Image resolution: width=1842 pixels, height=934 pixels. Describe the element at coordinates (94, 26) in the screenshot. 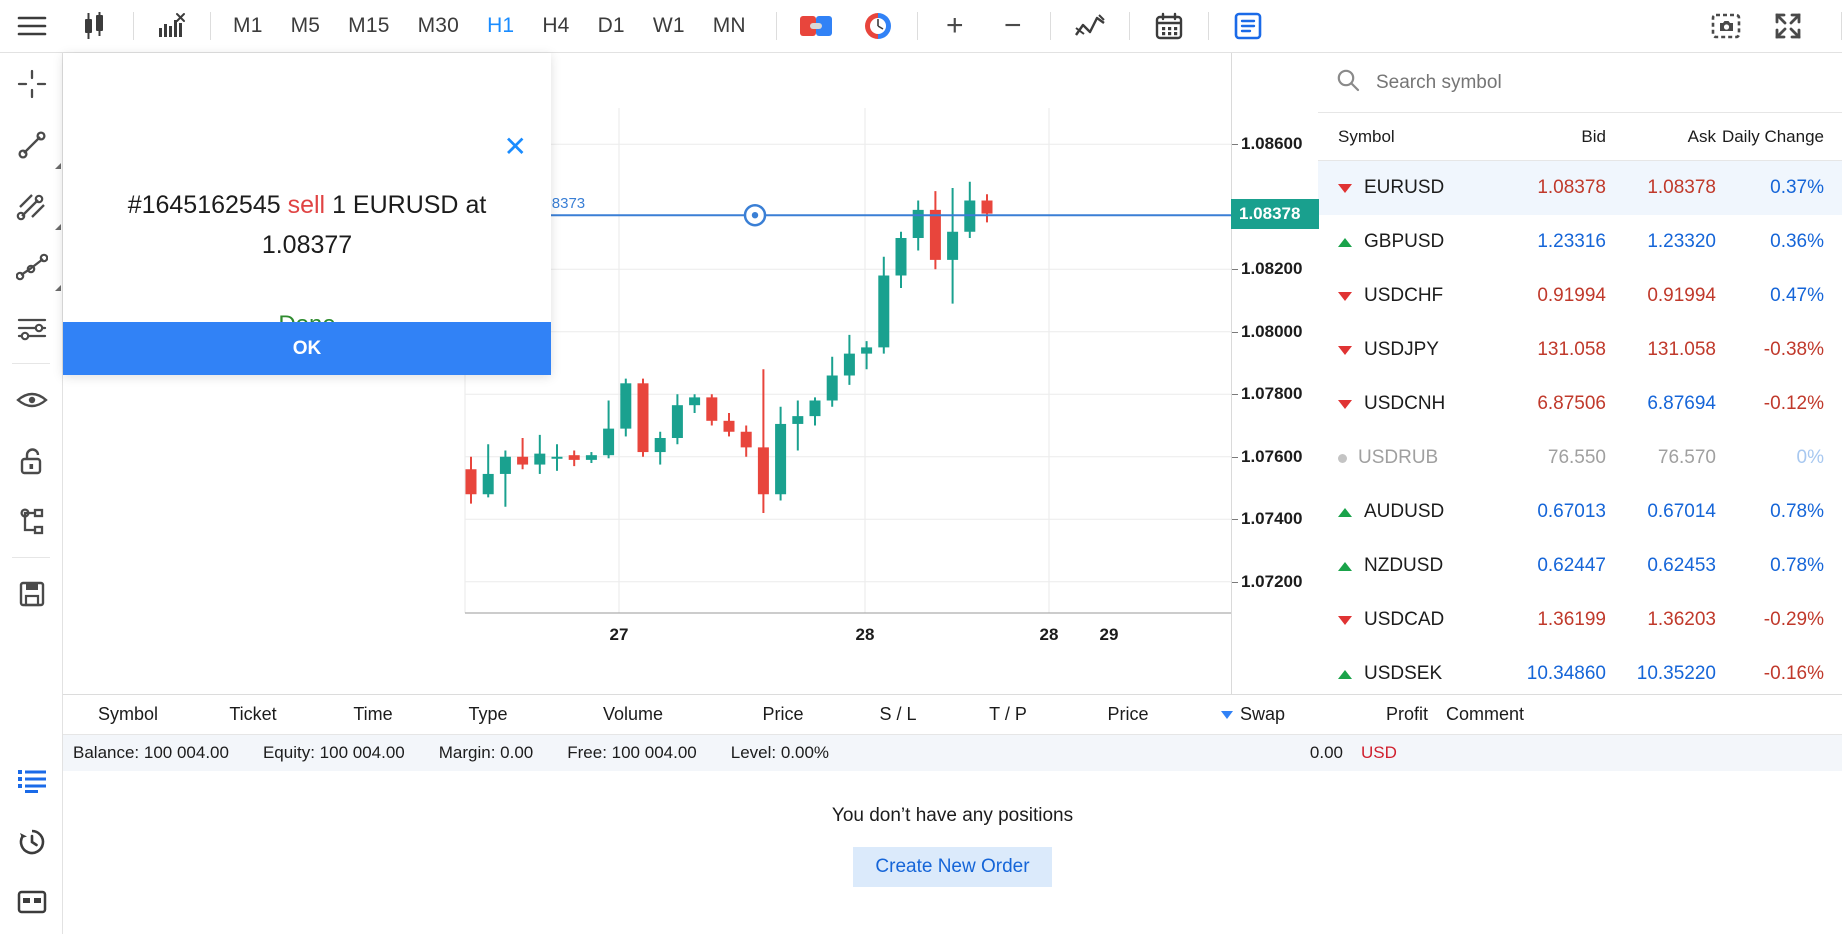

I see `candlestick-icon` at that location.